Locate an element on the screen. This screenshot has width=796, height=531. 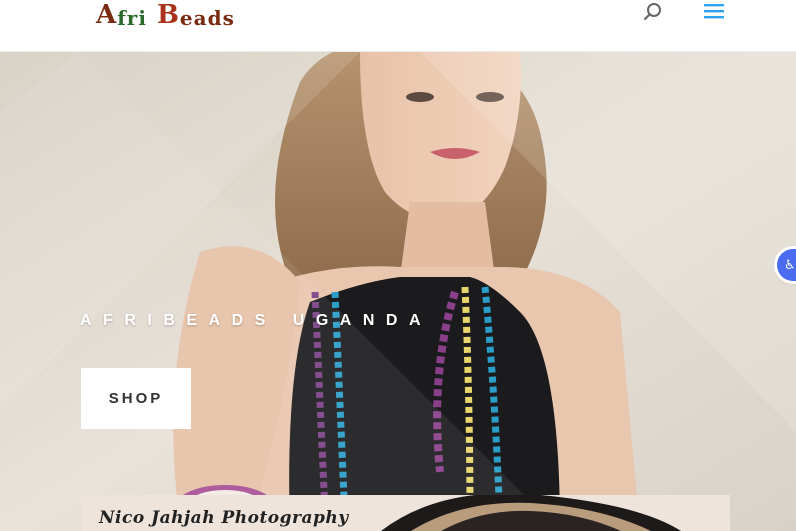
hero-title: AFRIBEADS UGANDA is located at coordinates (256, 320).